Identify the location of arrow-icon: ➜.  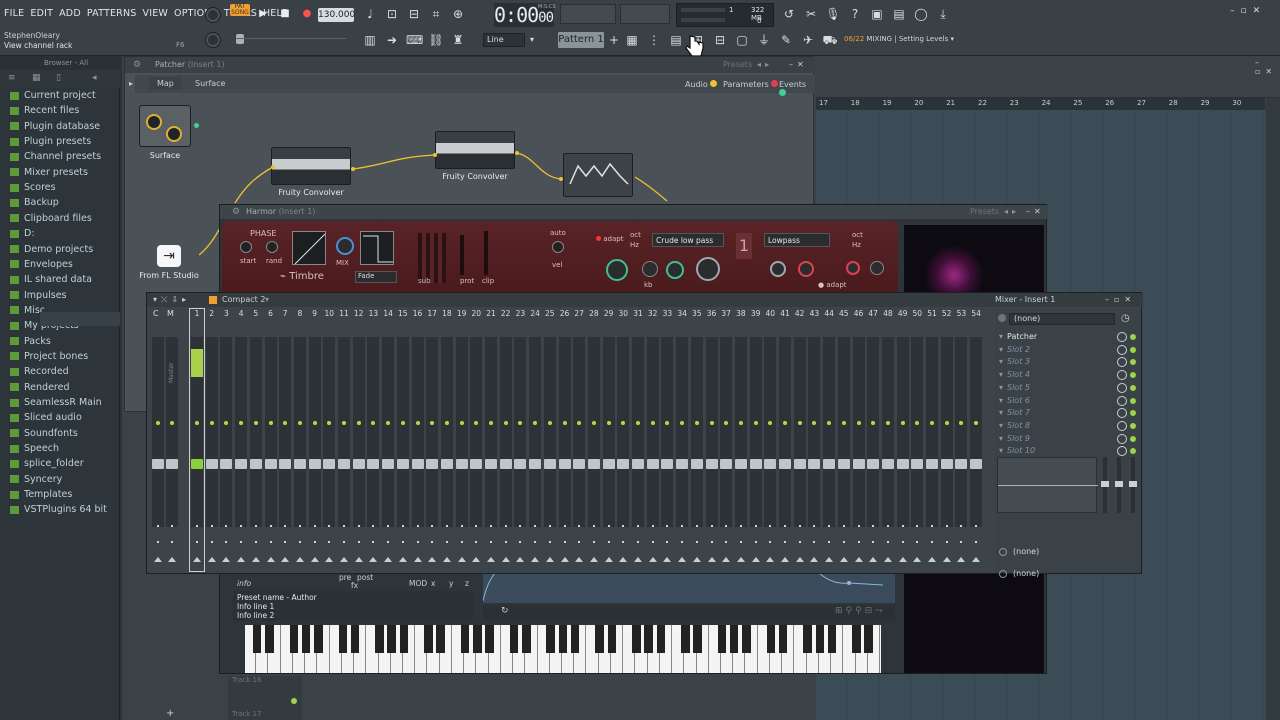
(392, 40).